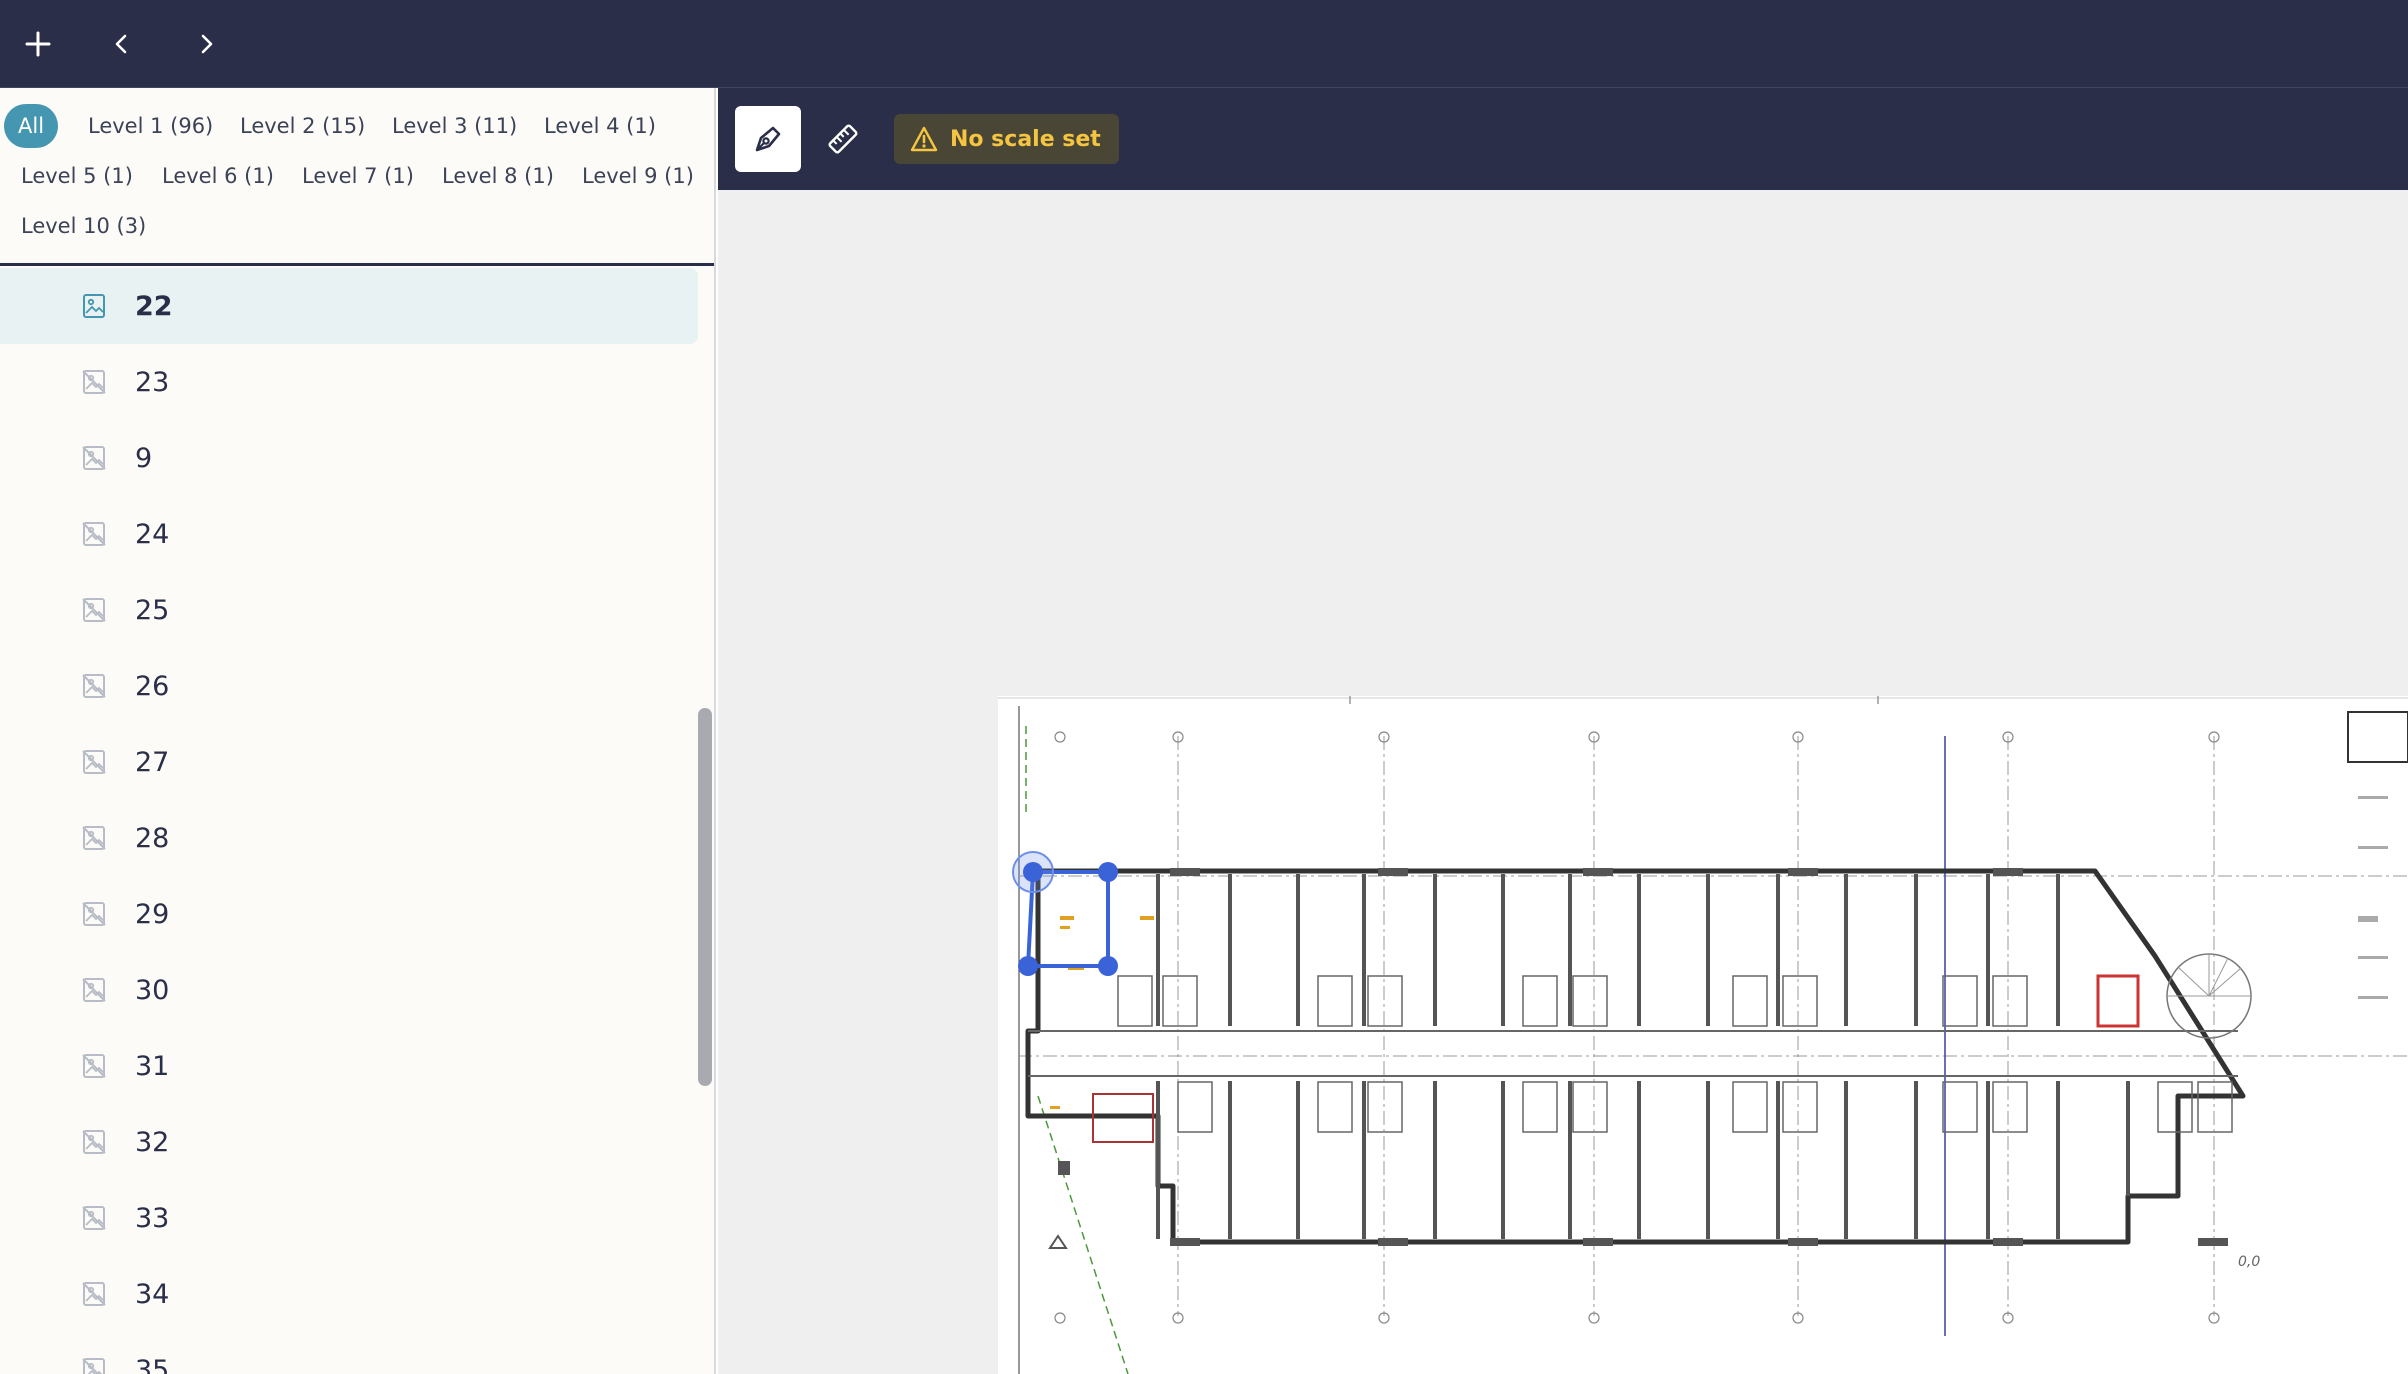 Image resolution: width=2408 pixels, height=1374 pixels. I want to click on filter-chip-level-4: Level 4 (1), so click(600, 126).